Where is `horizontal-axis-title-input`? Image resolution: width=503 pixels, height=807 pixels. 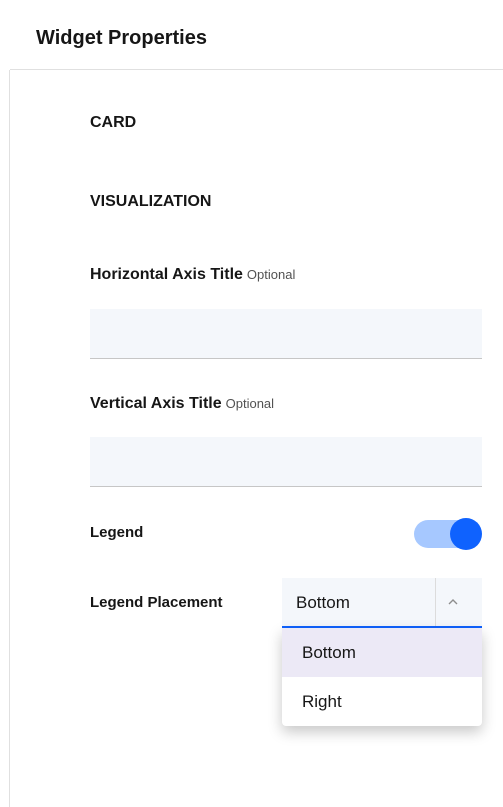 horizontal-axis-title-input is located at coordinates (286, 334).